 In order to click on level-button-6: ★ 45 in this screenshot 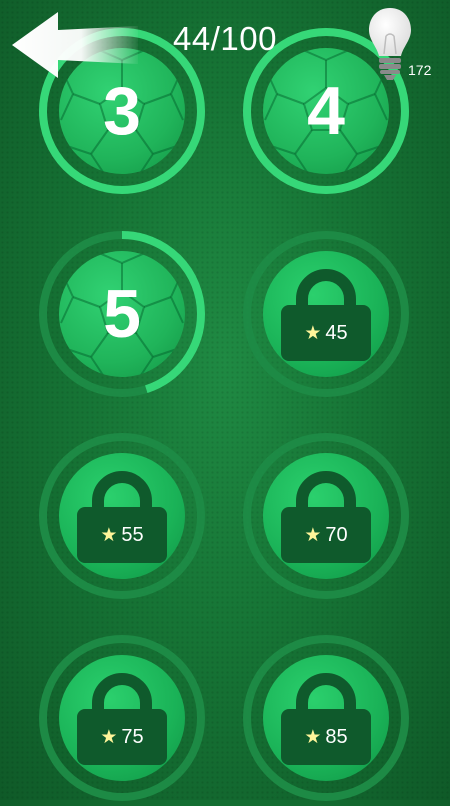, I will do `click(326, 314)`.